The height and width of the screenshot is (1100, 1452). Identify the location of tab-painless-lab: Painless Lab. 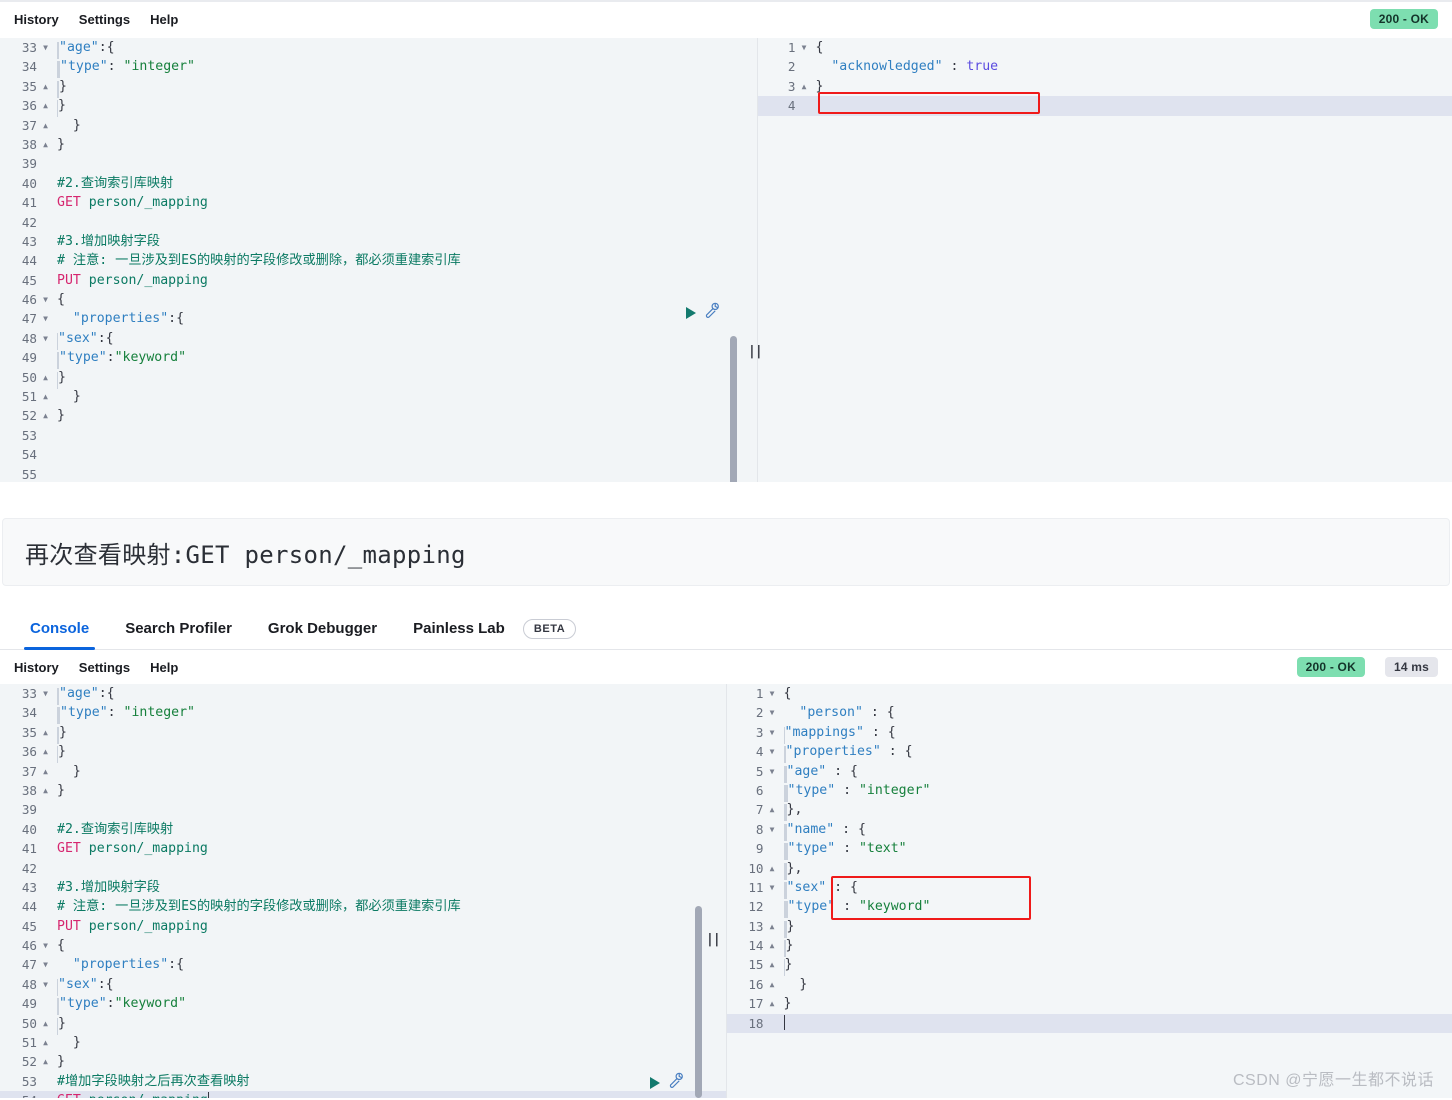
(459, 634).